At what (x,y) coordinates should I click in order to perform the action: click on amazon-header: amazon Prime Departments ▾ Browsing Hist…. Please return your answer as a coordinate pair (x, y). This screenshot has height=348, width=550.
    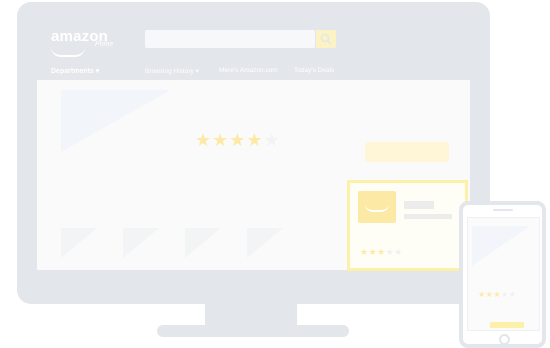
    Looking at the image, I should click on (253, 51).